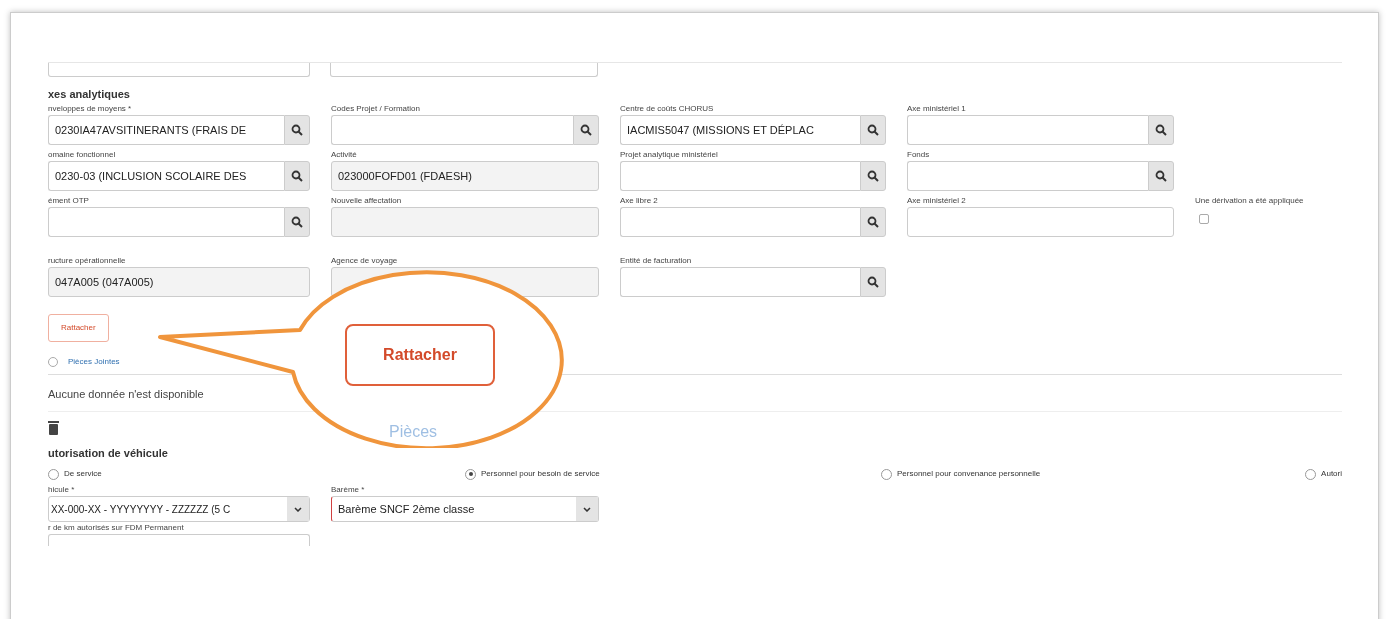 The width and height of the screenshot is (1389, 619). What do you see at coordinates (413, 432) in the screenshot?
I see `faint-heading: Pièces` at bounding box center [413, 432].